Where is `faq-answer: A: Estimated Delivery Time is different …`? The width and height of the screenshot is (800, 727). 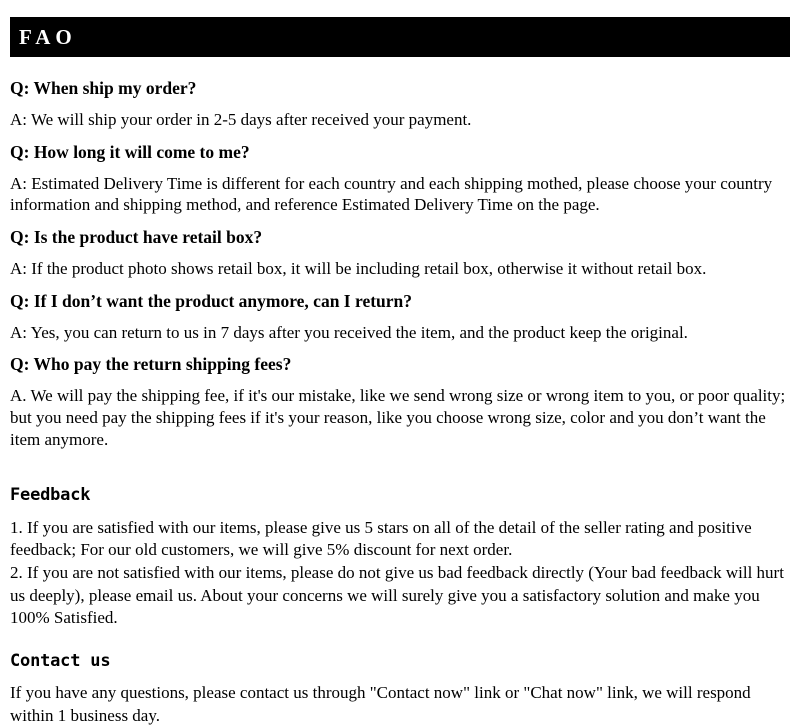
faq-answer: A: Estimated Delivery Time is different … is located at coordinates (391, 194).